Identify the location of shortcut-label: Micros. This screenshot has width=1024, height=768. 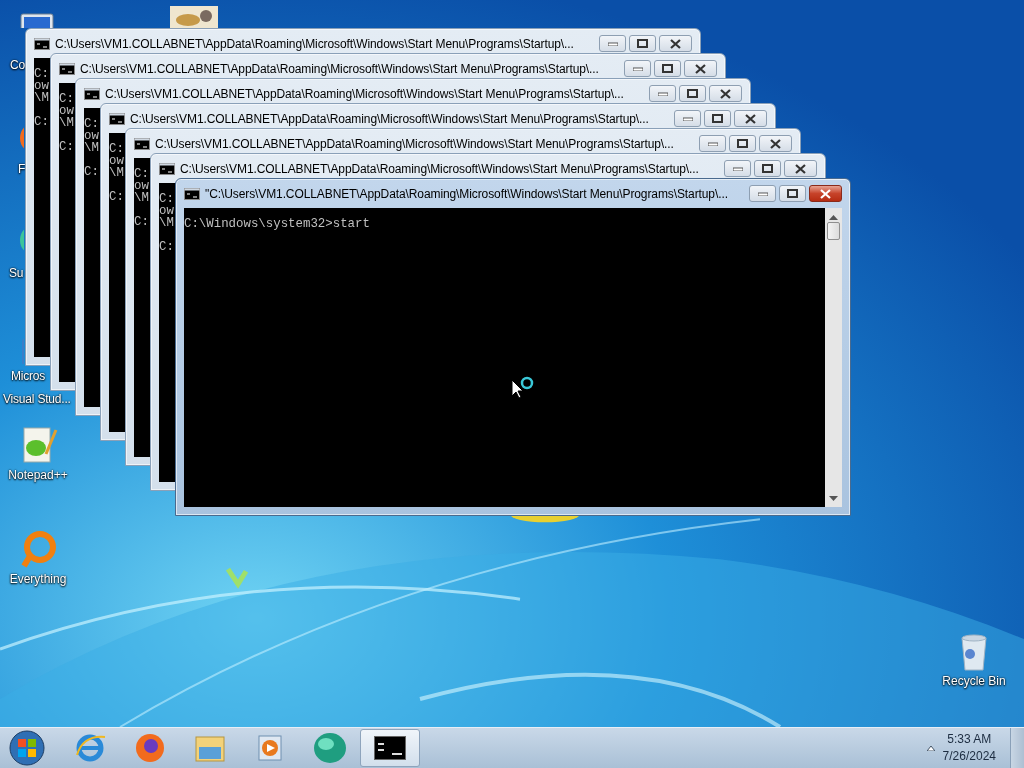
(28, 376).